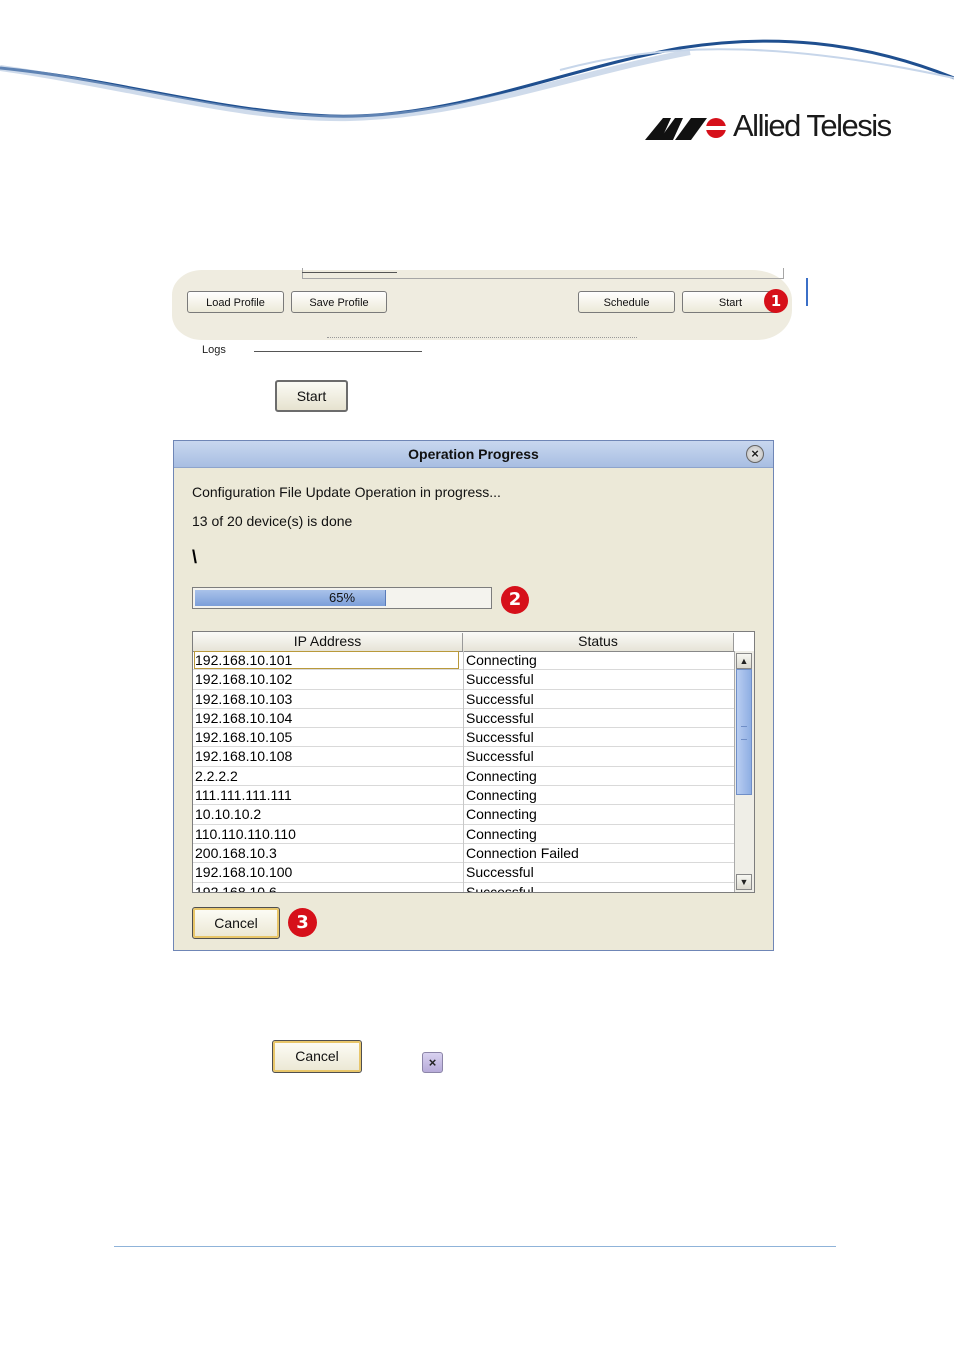 Image resolution: width=954 pixels, height=1350 pixels. I want to click on progress-label: 65%, so click(342, 597).